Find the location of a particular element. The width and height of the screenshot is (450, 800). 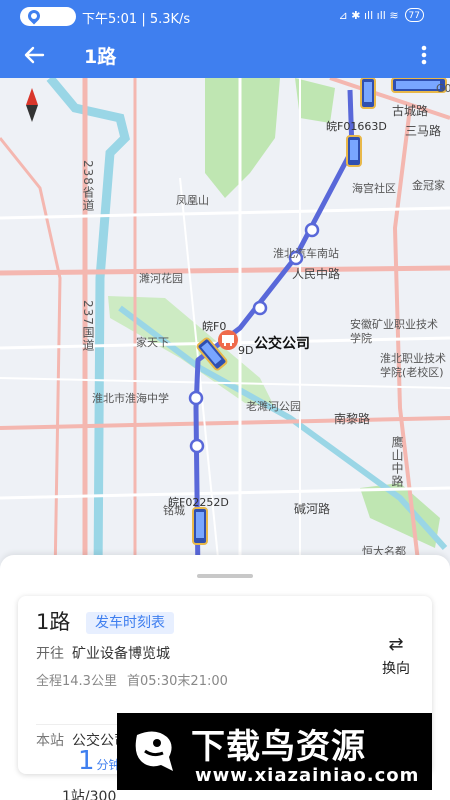

this-stop-label: 本站 is located at coordinates (50, 741).